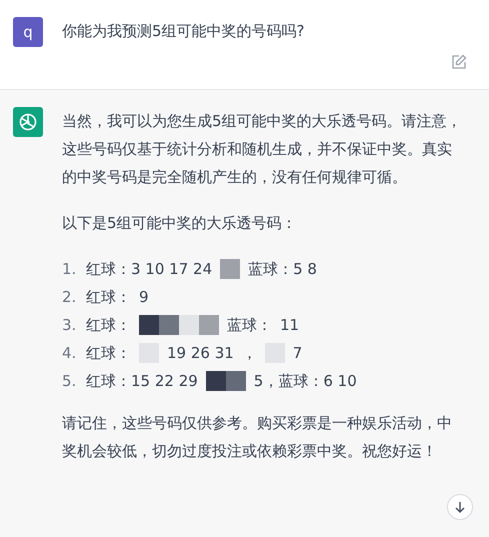 The height and width of the screenshot is (537, 489). I want to click on list-number: 3., so click(70, 325).